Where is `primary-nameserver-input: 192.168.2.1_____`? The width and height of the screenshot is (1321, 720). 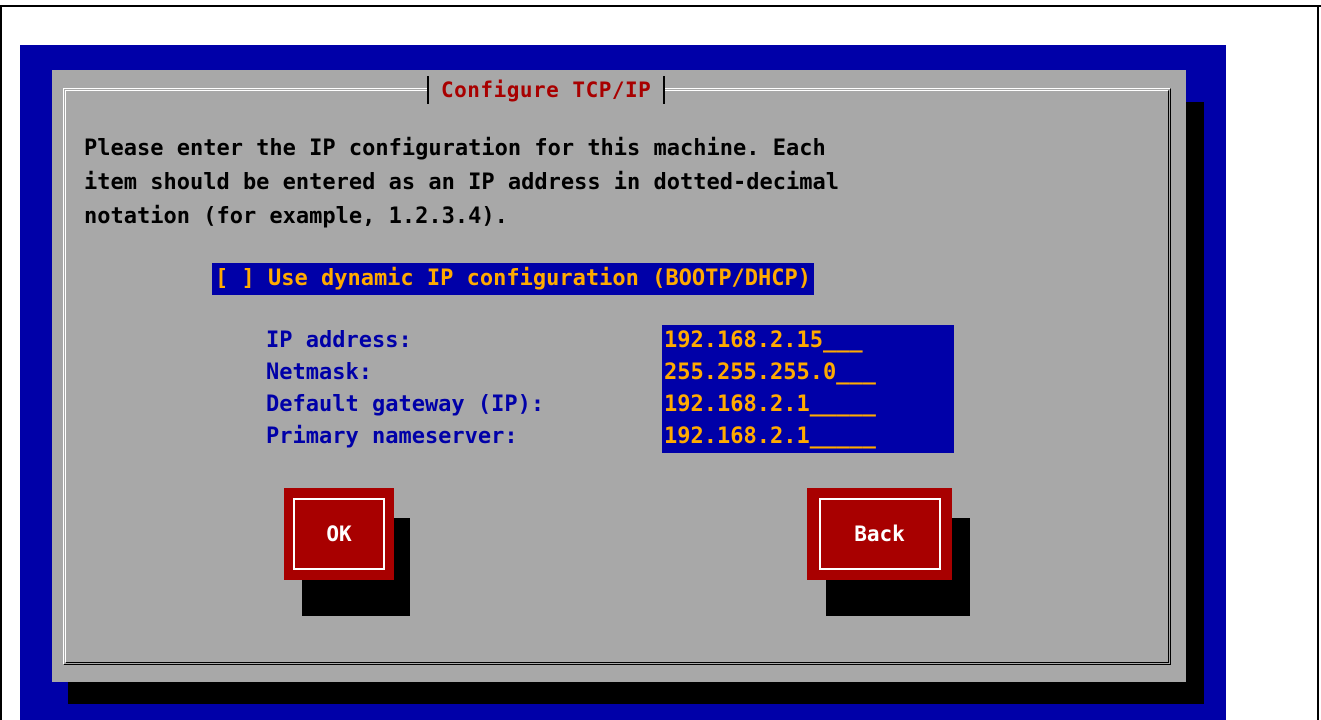 primary-nameserver-input: 192.168.2.1_____ is located at coordinates (808, 437).